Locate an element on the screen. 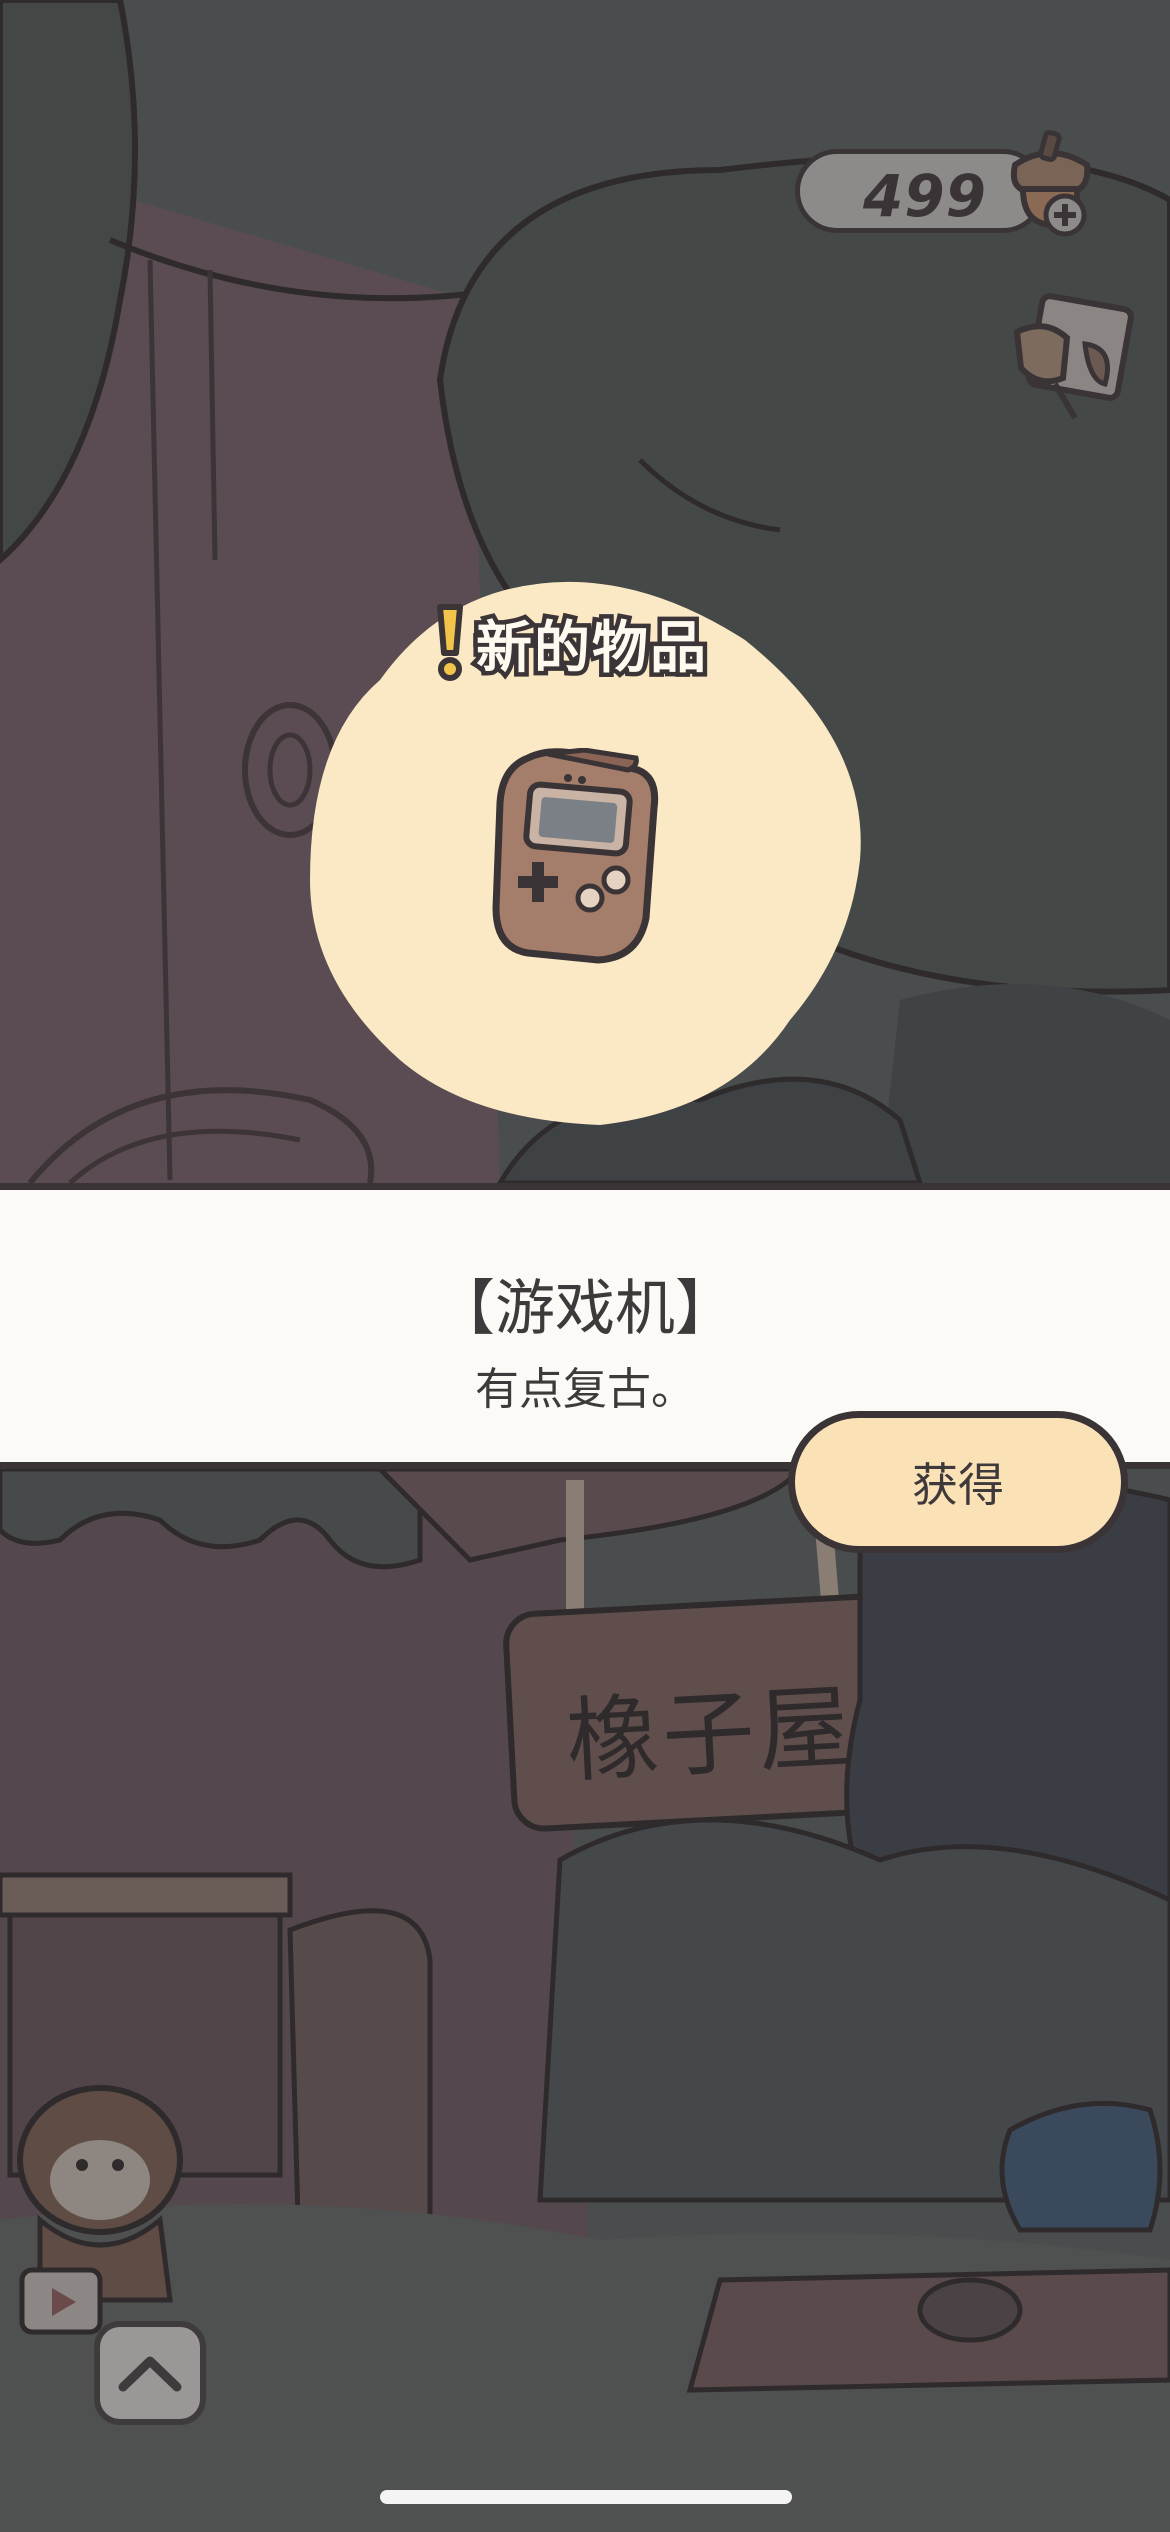  new-item-title: 新的物品 is located at coordinates (591, 648).